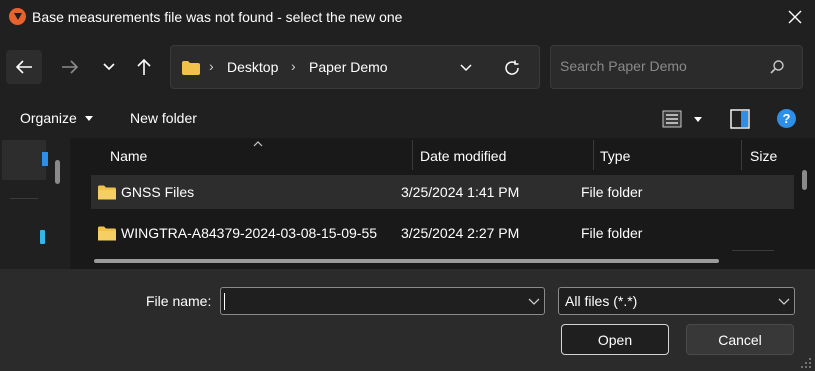  I want to click on app-logo-icon, so click(17, 16).